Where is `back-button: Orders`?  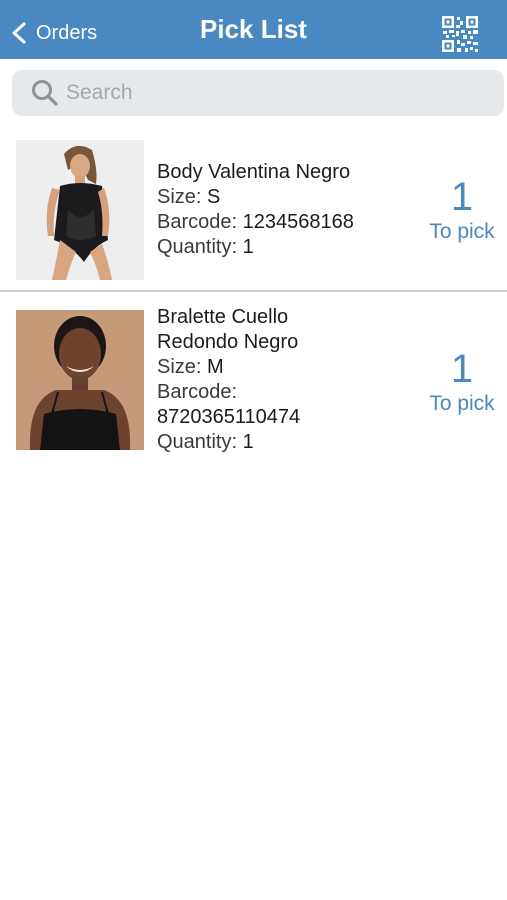 back-button: Orders is located at coordinates (53, 33).